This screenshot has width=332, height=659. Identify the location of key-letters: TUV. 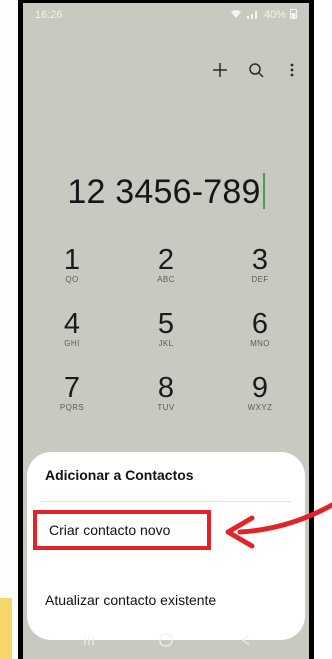
(166, 407).